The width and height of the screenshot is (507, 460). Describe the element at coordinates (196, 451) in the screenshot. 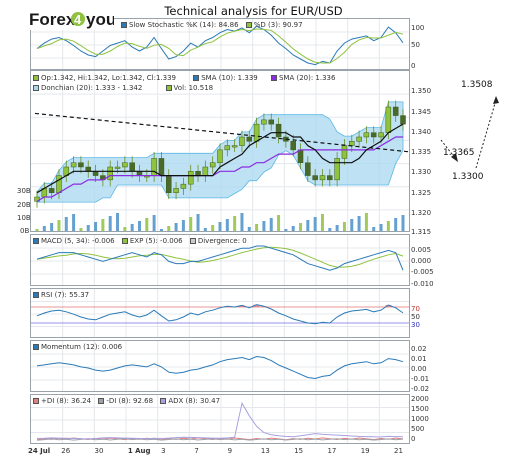

I see `x-tick-label: 7` at that location.